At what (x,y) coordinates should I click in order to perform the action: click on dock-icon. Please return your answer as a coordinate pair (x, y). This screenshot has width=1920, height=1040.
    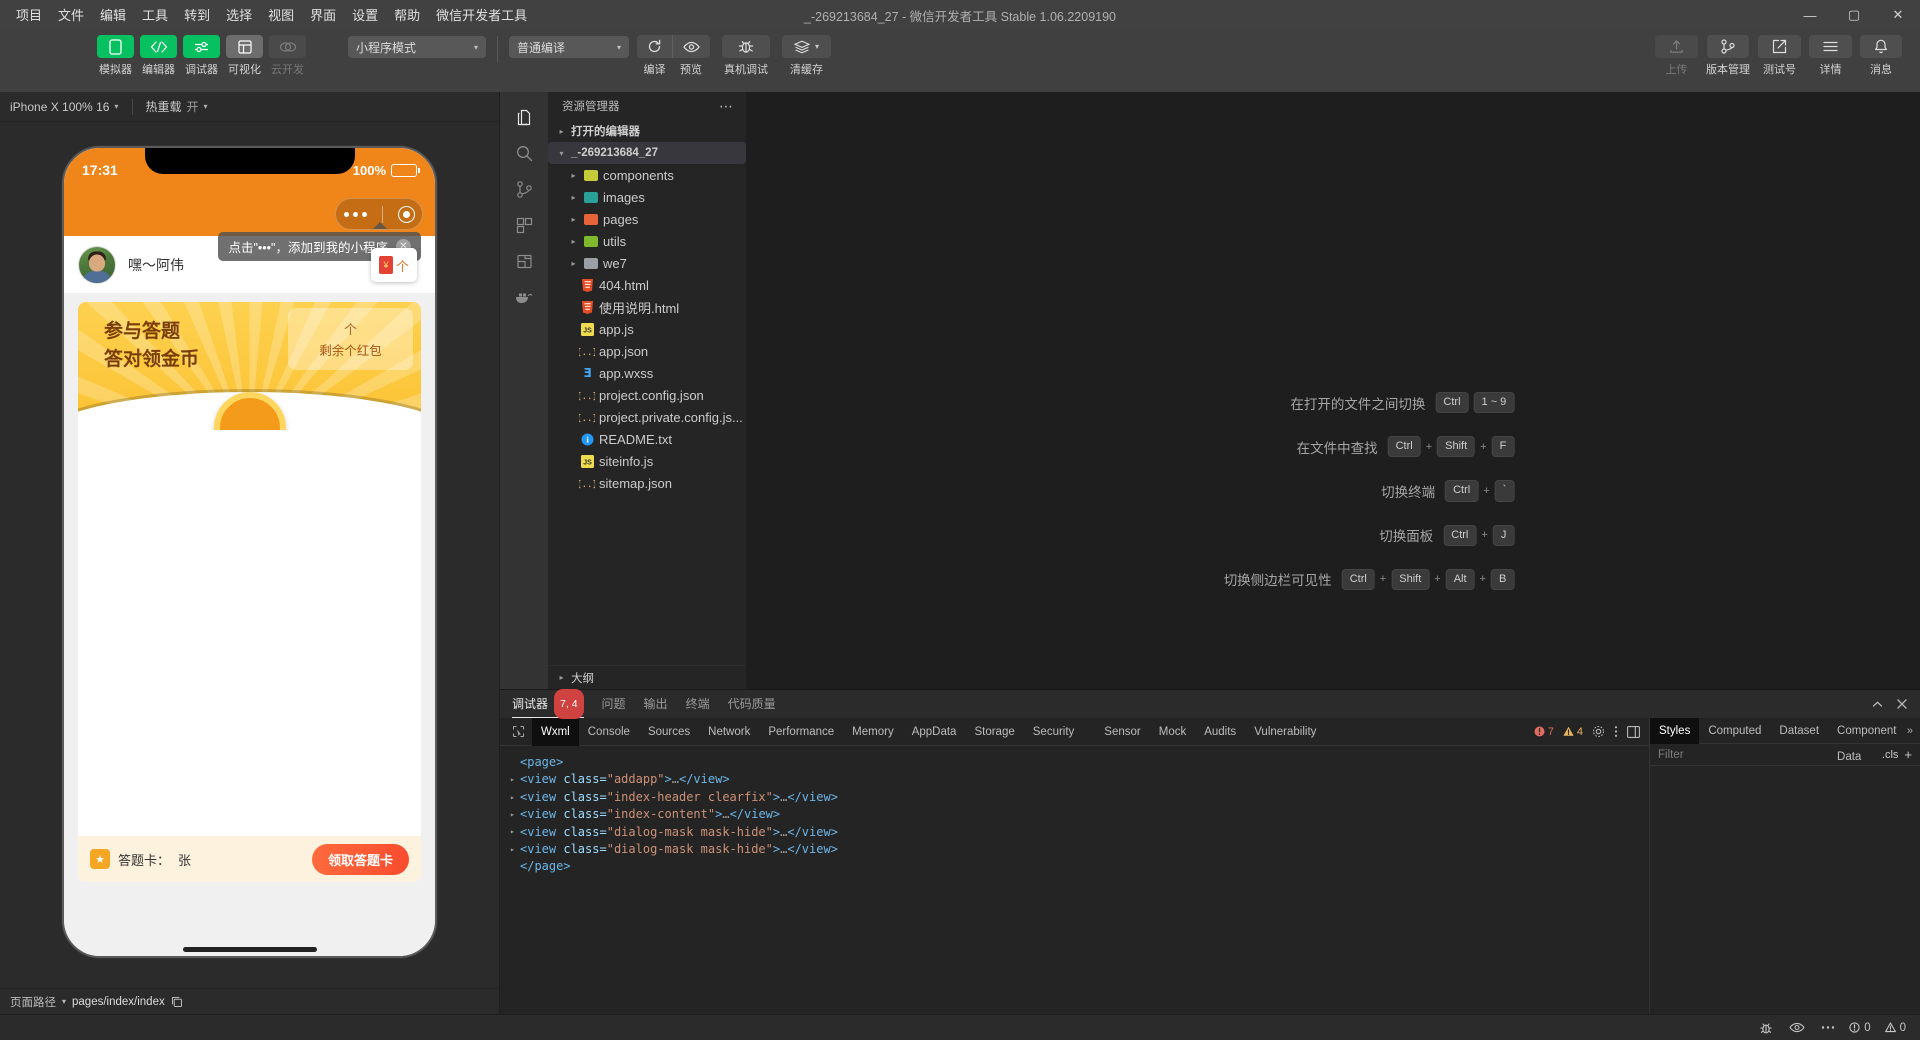
    Looking at the image, I should click on (1633, 731).